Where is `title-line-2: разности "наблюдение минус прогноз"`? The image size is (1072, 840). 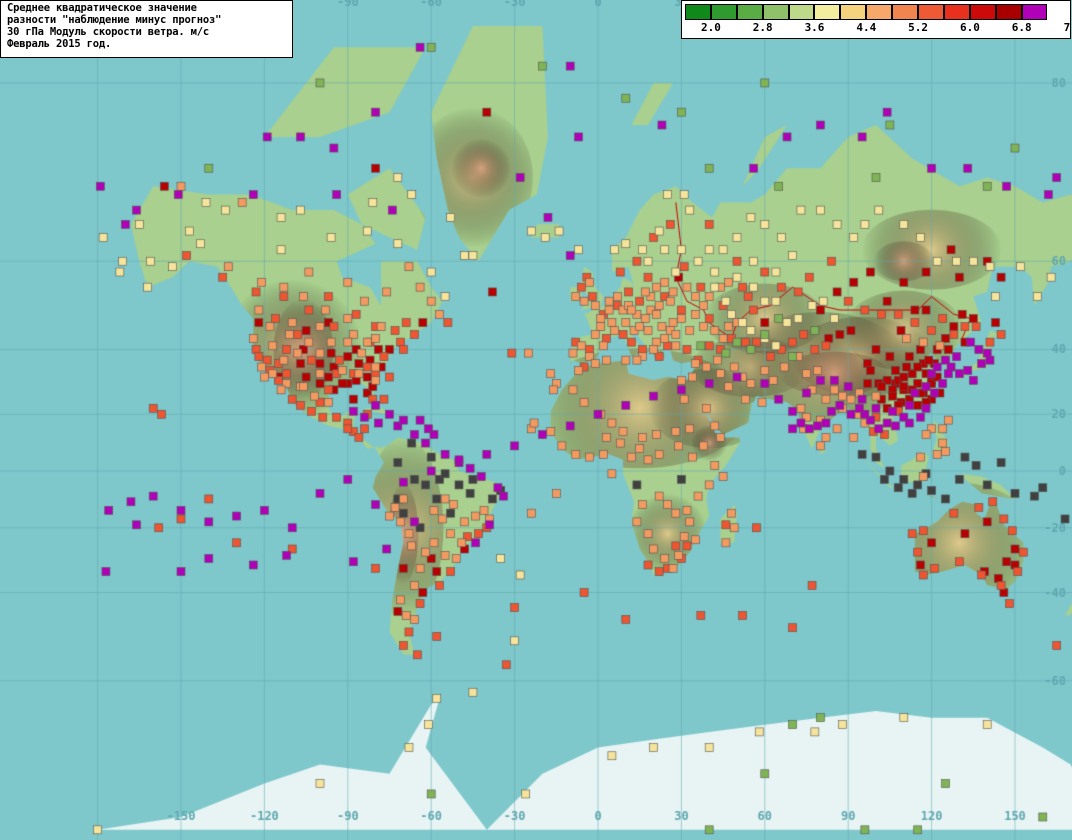
title-line-2: разности "наблюдение минус прогноз" is located at coordinates (114, 20).